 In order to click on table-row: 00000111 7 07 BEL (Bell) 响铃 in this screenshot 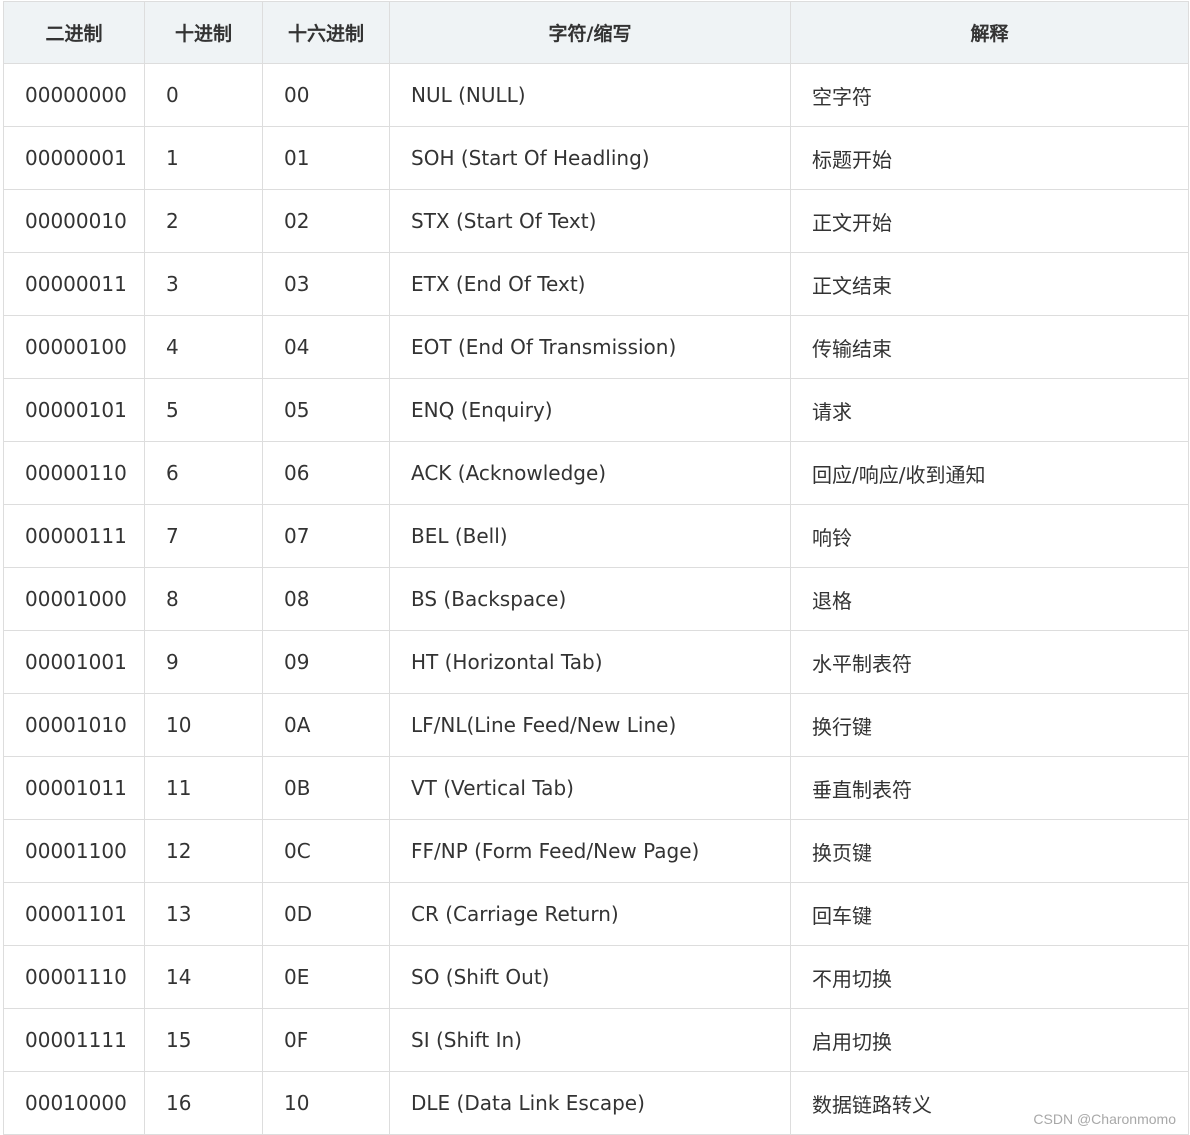, I will do `click(596, 536)`.